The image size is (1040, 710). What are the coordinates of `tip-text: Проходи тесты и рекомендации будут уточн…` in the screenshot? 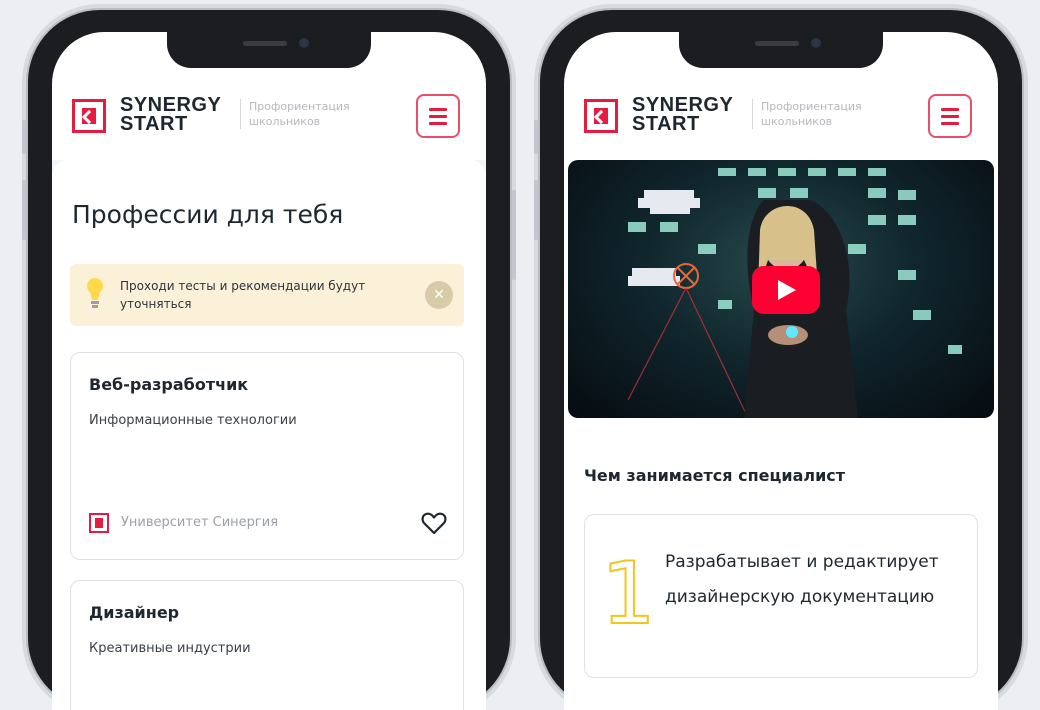 It's located at (243, 295).